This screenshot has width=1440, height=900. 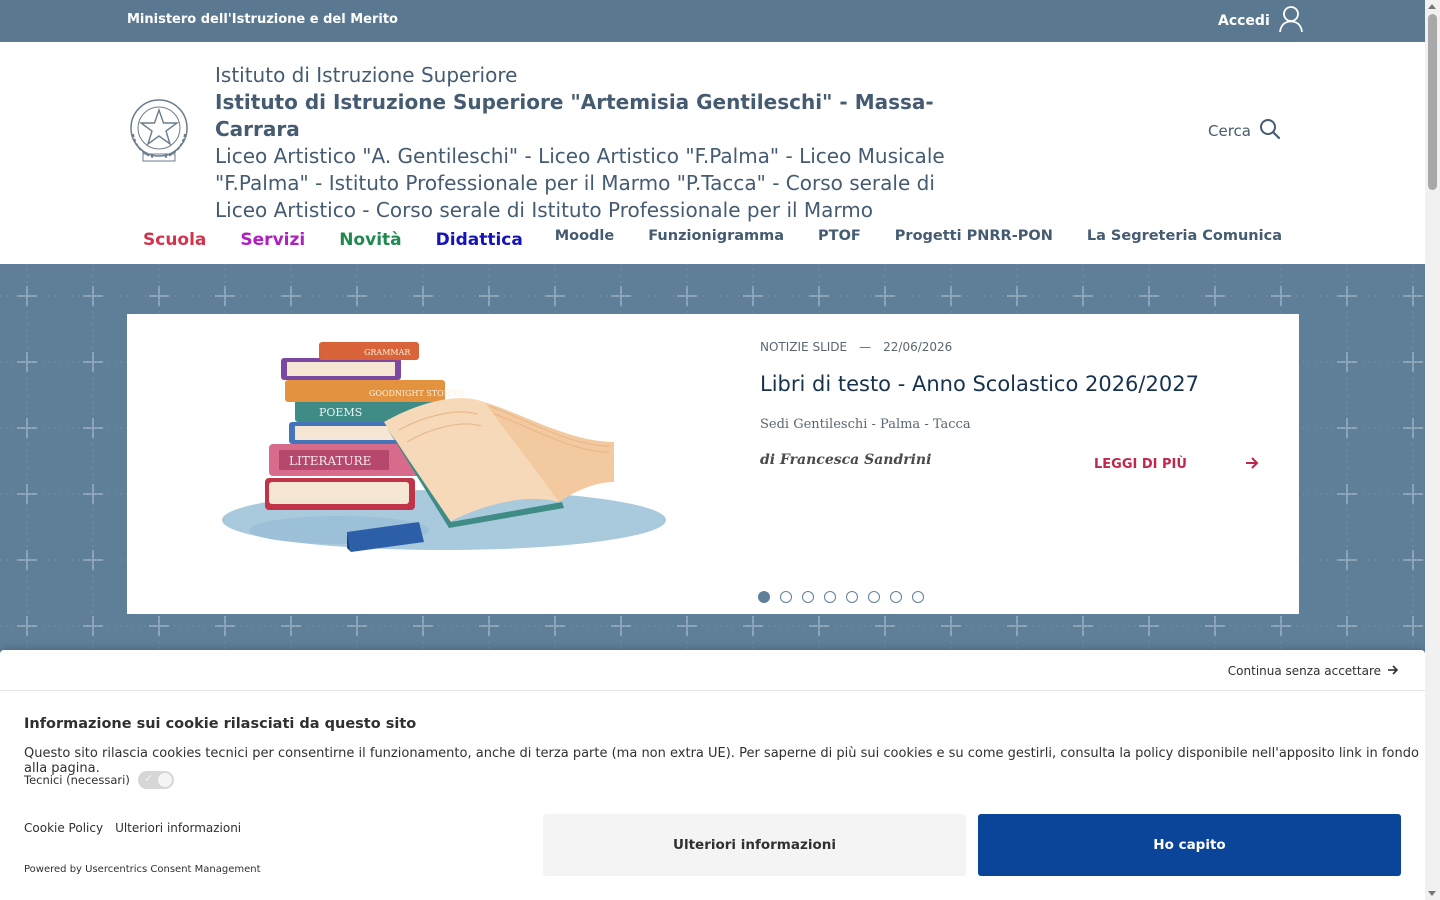 I want to click on technical-cookies-toggle: ✓, so click(x=155, y=780).